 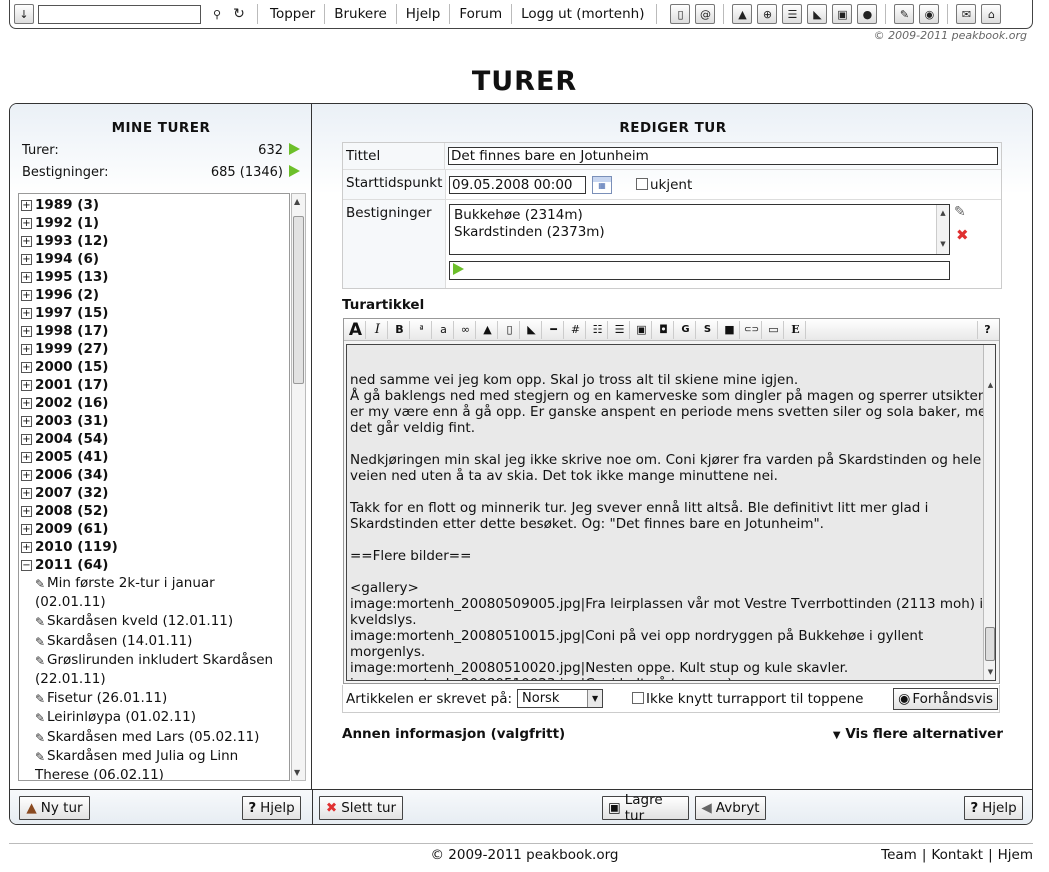 What do you see at coordinates (560, 698) in the screenshot?
I see `language-select: Norsk ▼` at bounding box center [560, 698].